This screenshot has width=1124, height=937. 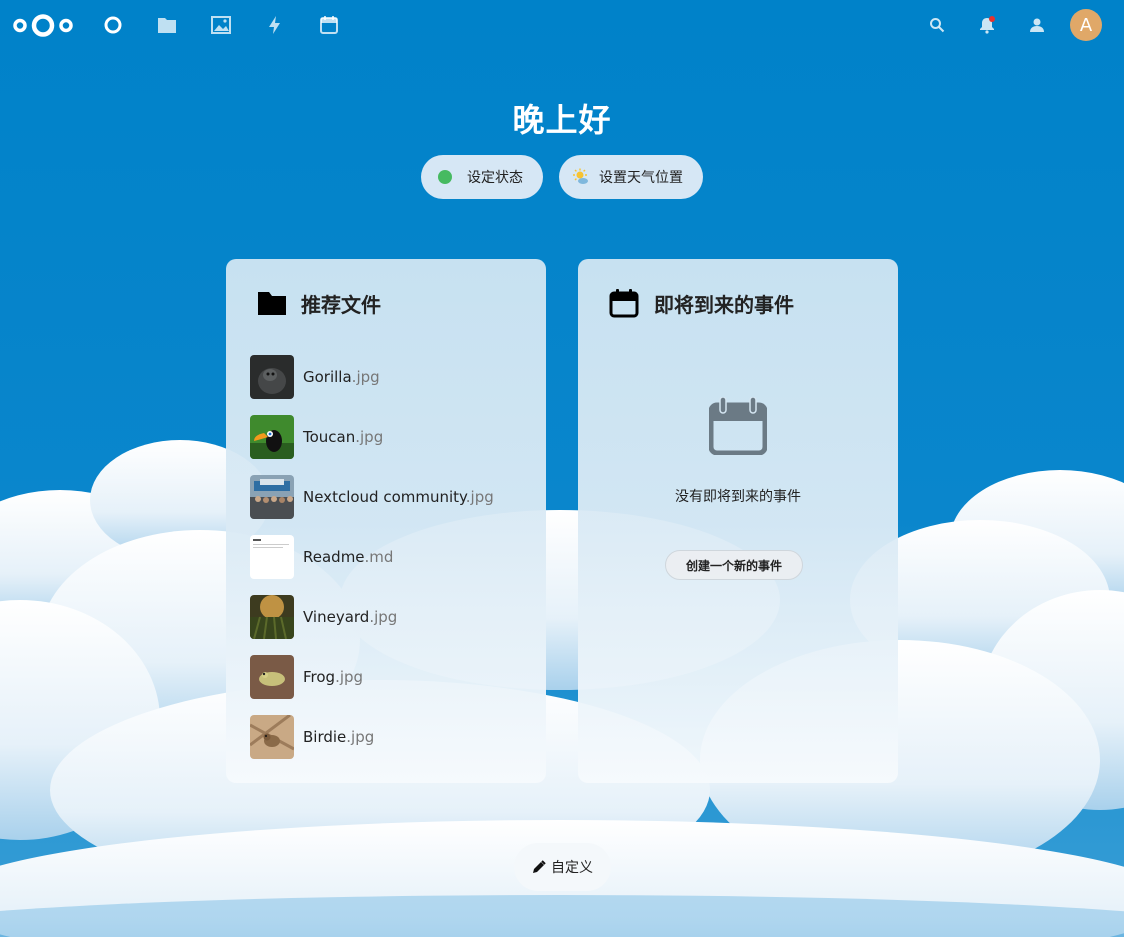 What do you see at coordinates (339, 737) in the screenshot?
I see `file-name: Birdie.jpg` at bounding box center [339, 737].